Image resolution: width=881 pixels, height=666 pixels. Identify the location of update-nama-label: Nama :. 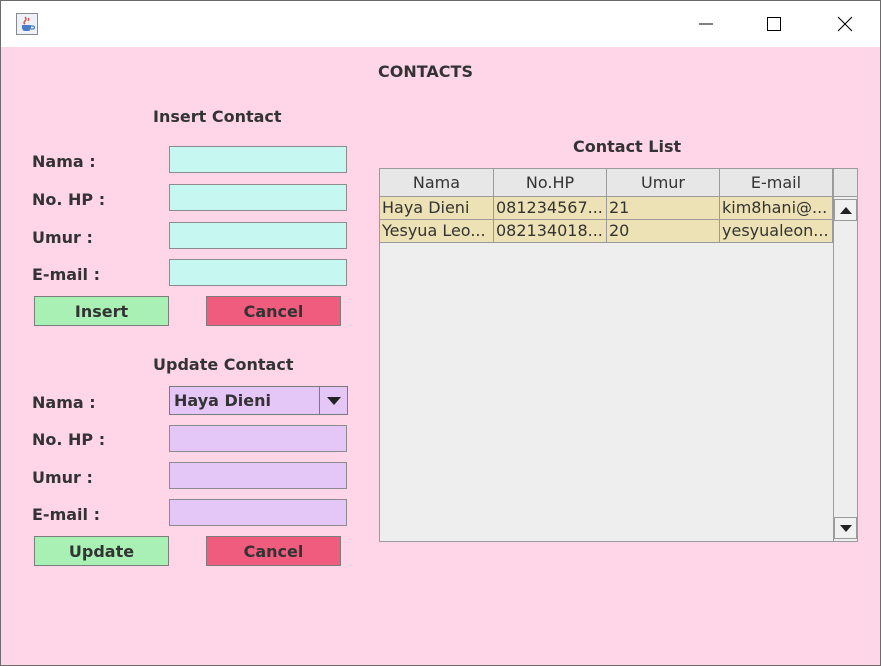
(64, 402).